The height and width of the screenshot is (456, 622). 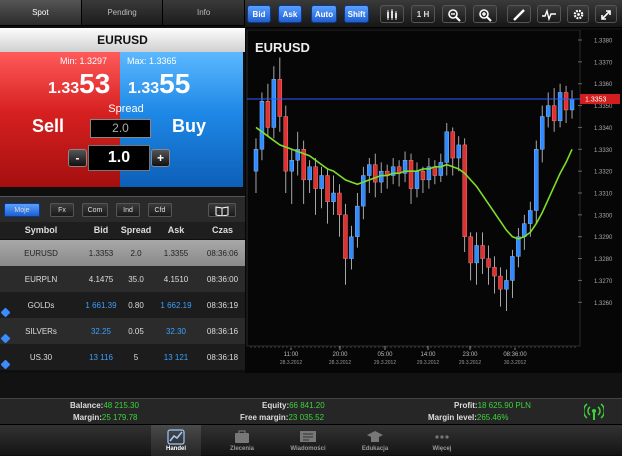 What do you see at coordinates (189, 126) in the screenshot?
I see `buy-label: Buy` at bounding box center [189, 126].